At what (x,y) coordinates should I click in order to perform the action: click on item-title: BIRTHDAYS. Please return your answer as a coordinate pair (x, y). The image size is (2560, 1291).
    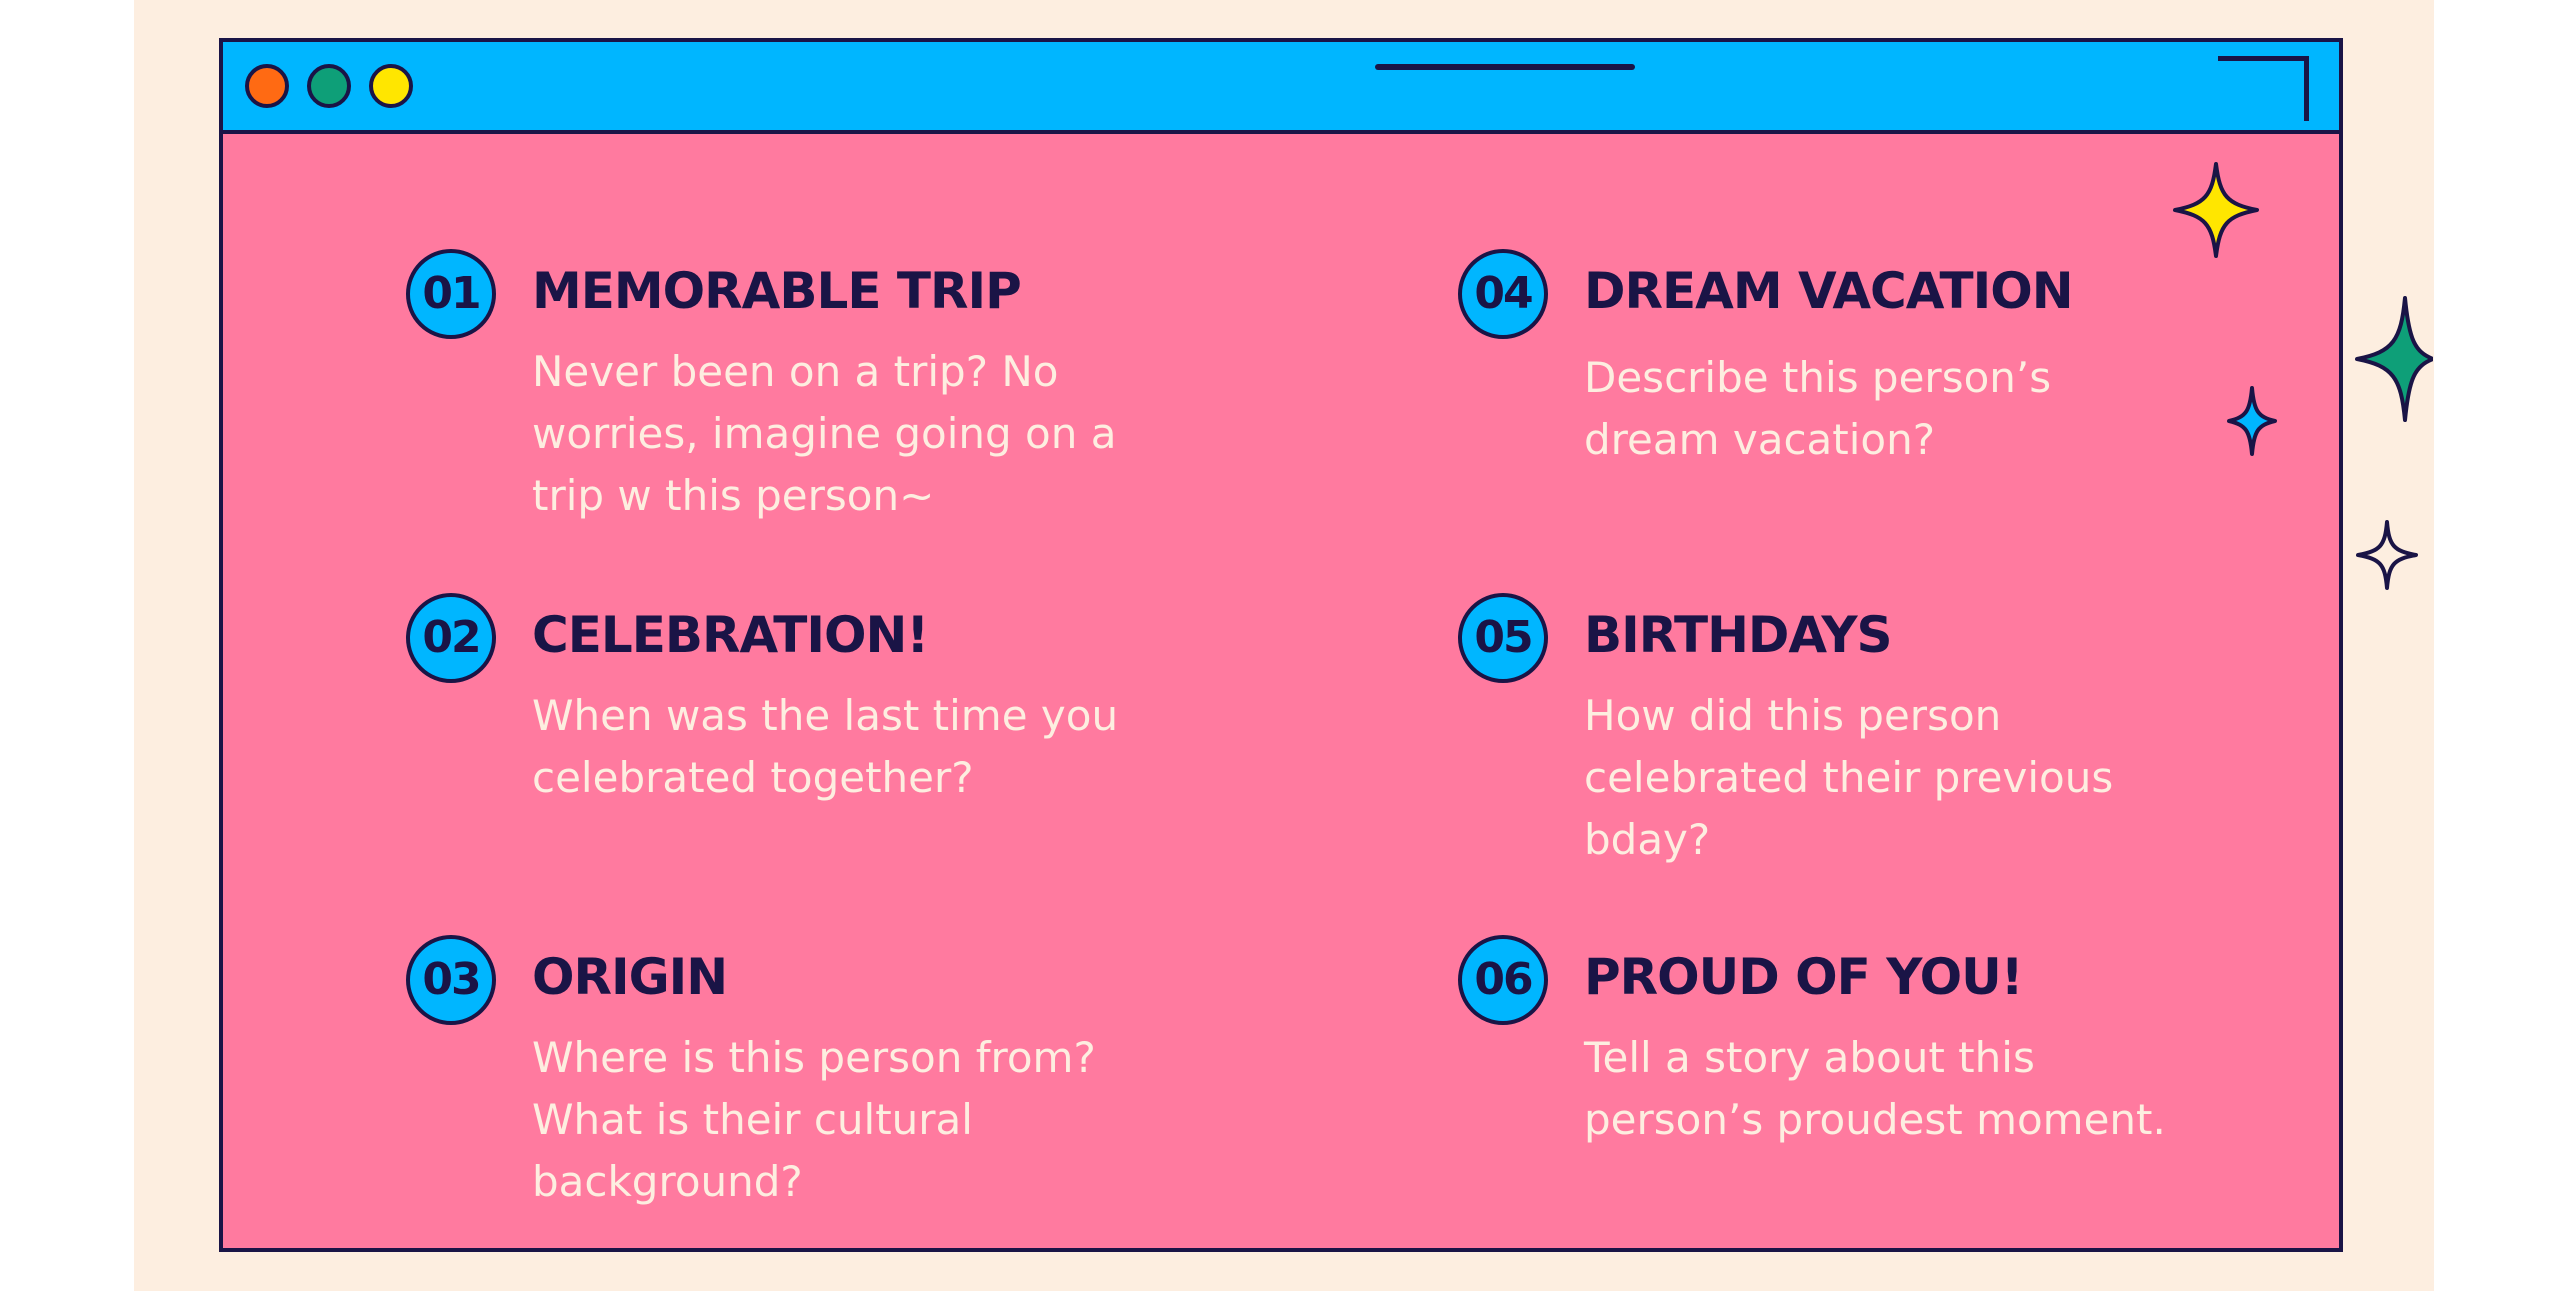
    Looking at the image, I should click on (1738, 635).